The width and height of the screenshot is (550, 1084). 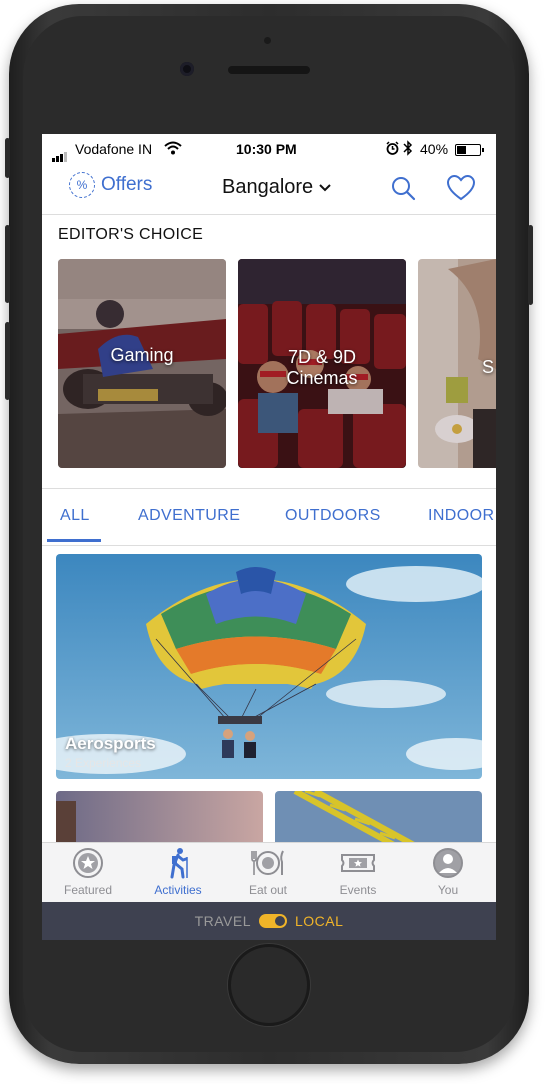 I want to click on activity-card-subtitle: 2 Experiences, so click(x=103, y=763).